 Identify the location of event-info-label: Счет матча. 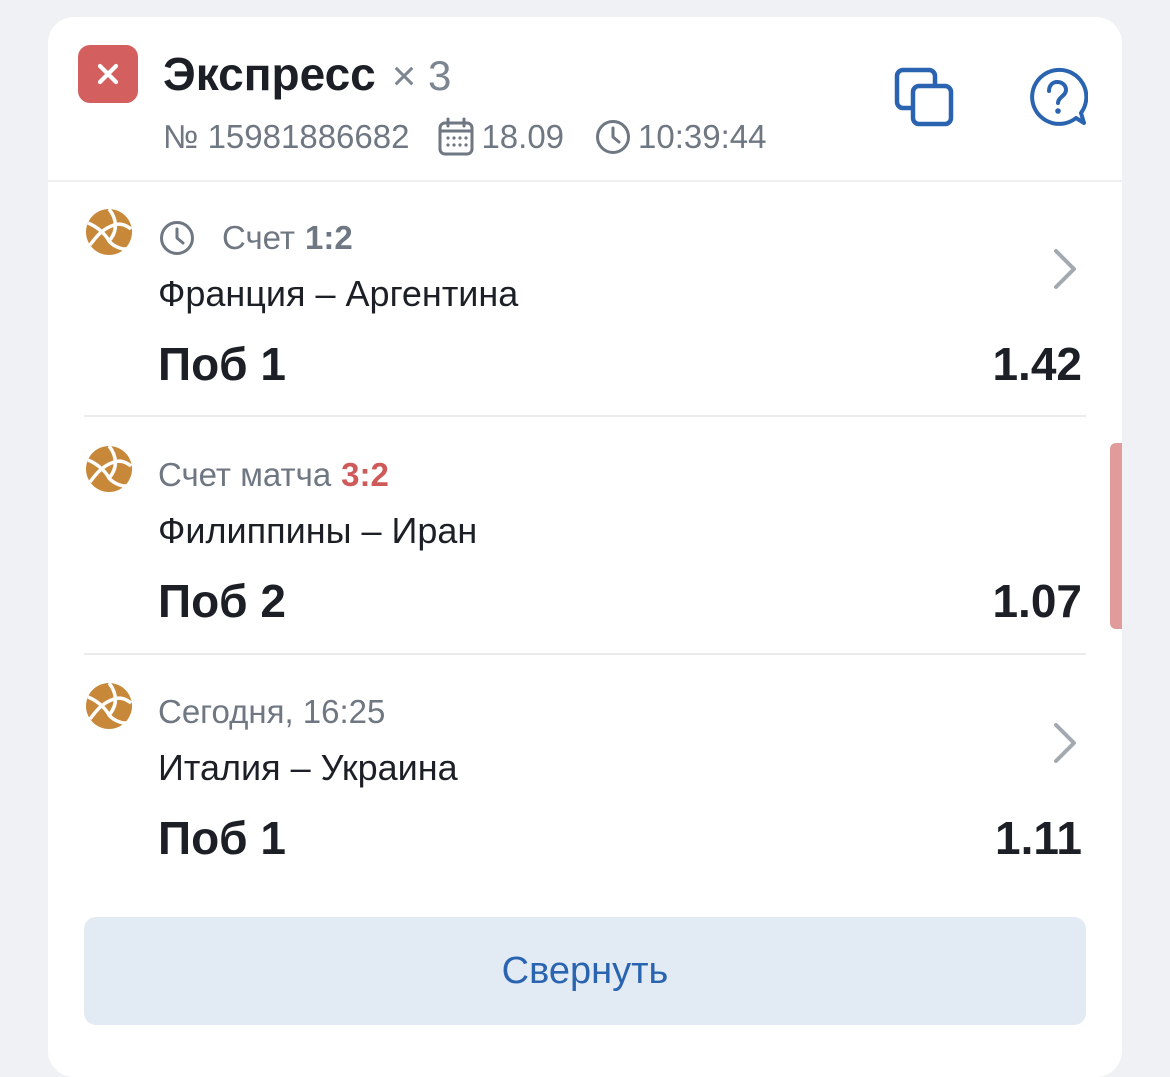
(245, 474).